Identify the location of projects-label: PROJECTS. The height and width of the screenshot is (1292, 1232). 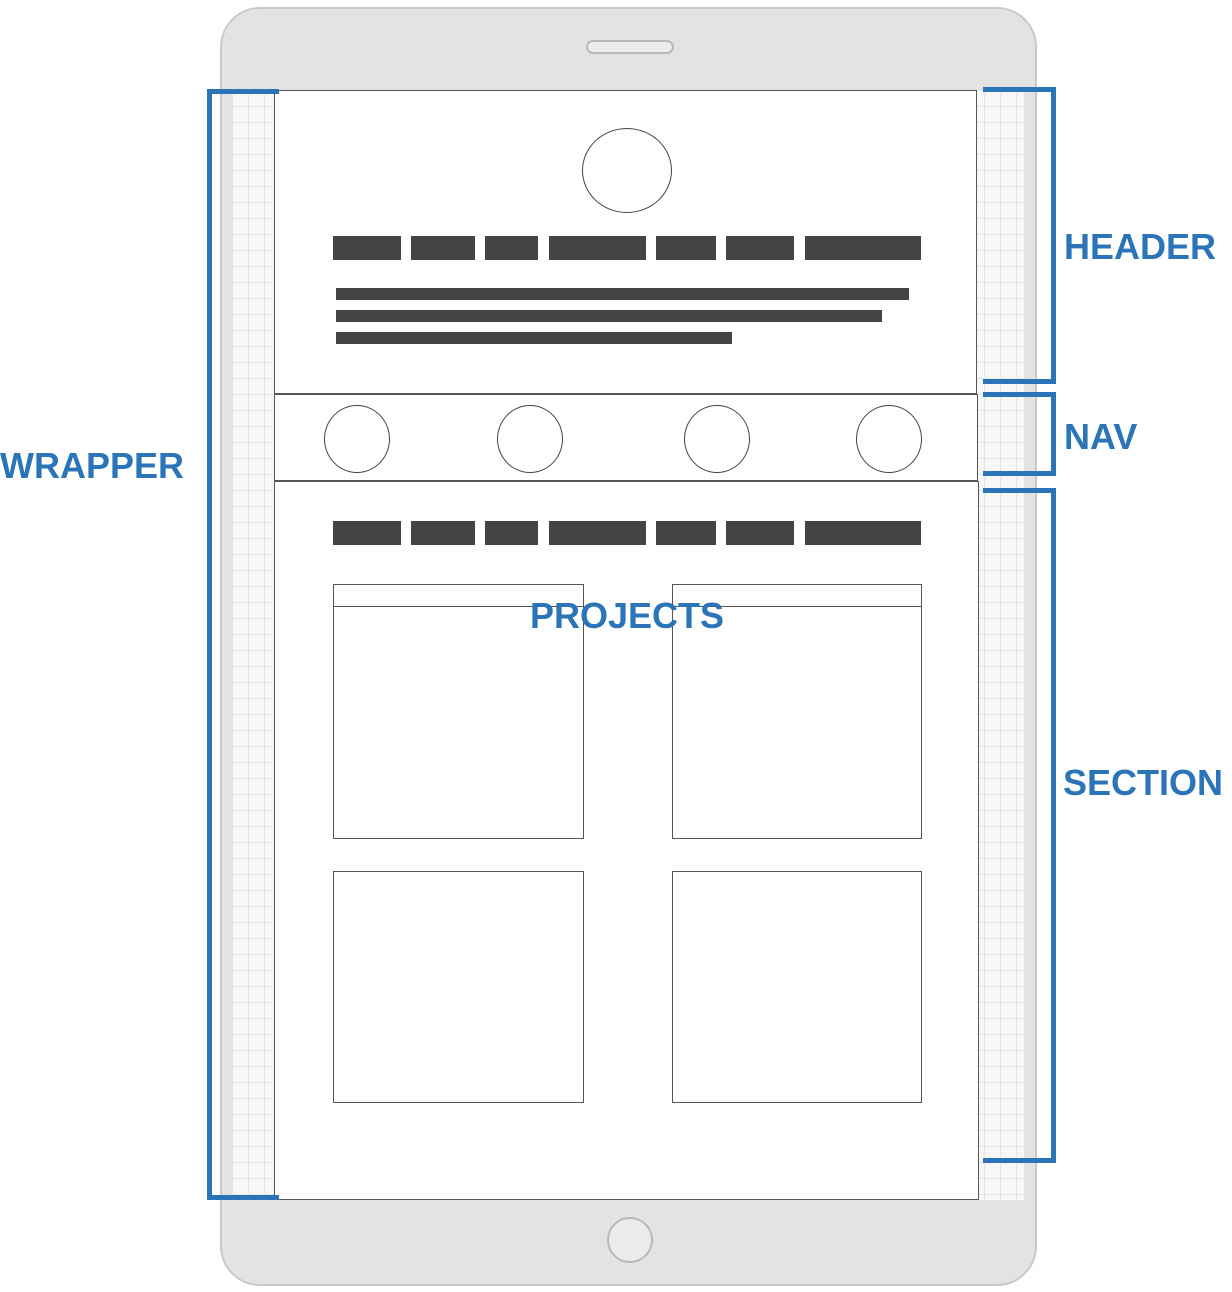
(627, 615).